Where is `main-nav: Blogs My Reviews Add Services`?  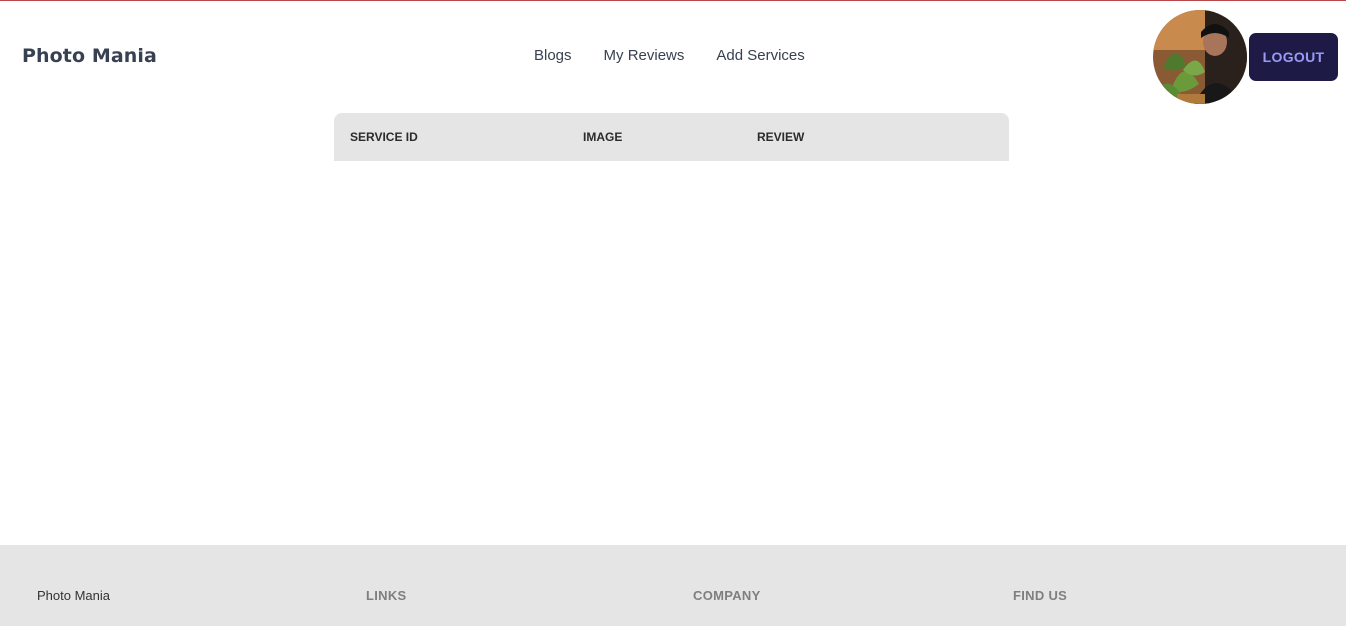 main-nav: Blogs My Reviews Add Services is located at coordinates (669, 55).